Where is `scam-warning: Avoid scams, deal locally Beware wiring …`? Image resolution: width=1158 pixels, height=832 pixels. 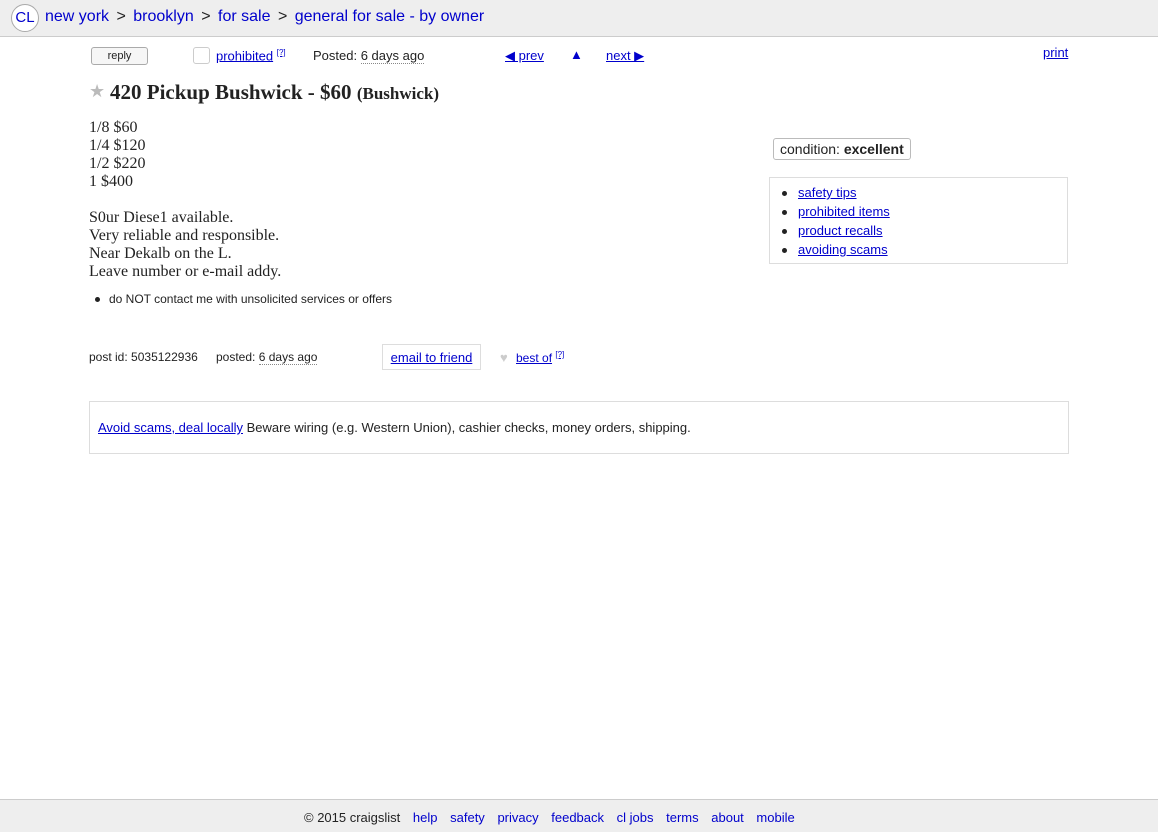 scam-warning: Avoid scams, deal locally Beware wiring … is located at coordinates (394, 427).